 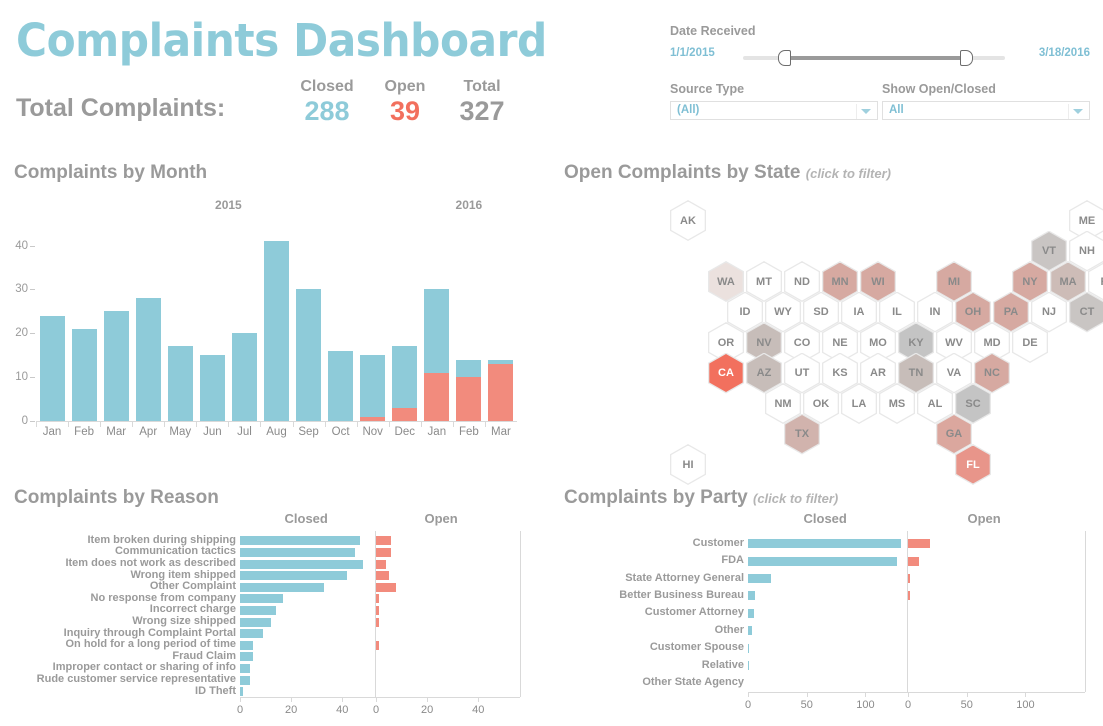 What do you see at coordinates (376, 710) in the screenshot?
I see `x-tick-label: 0` at bounding box center [376, 710].